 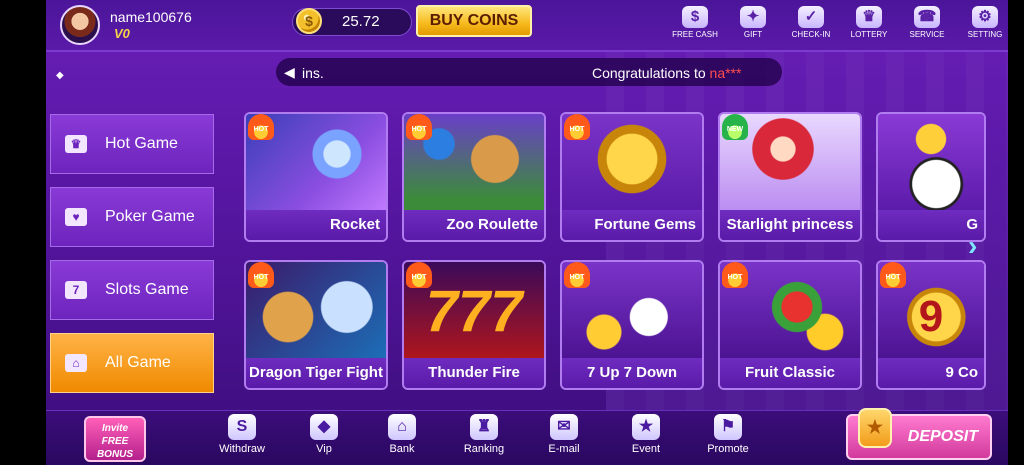 I want to click on category-all-game: ⌂ All Game, so click(x=132, y=363).